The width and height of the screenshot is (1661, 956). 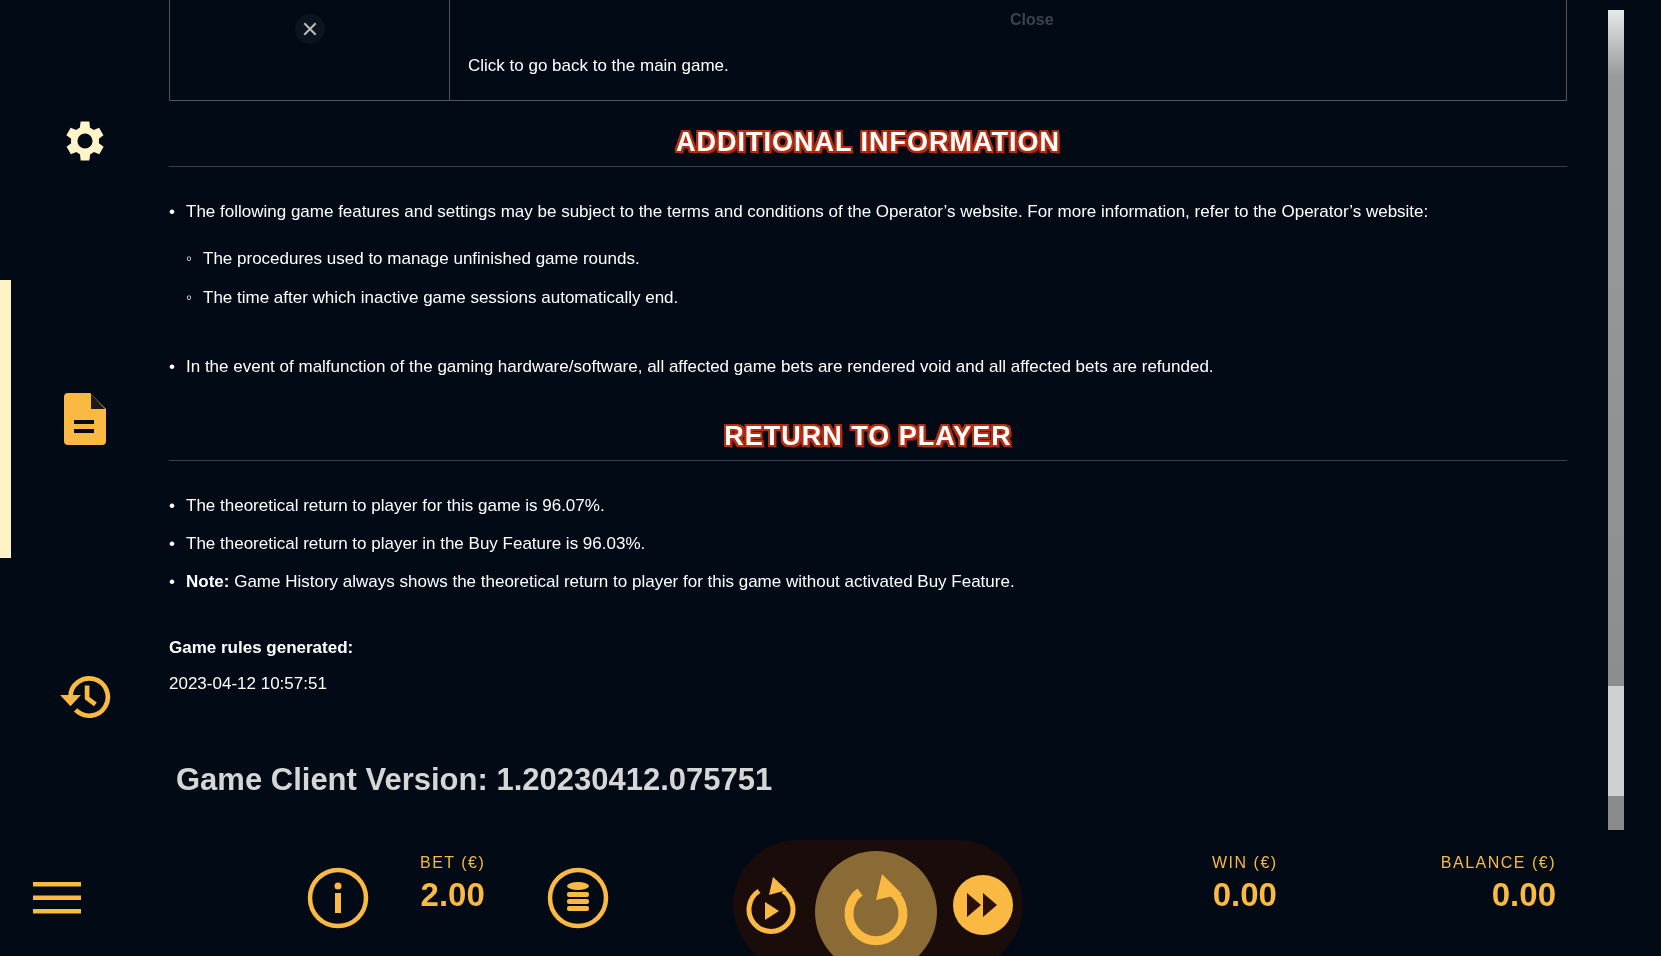 I want to click on close-button, so click(x=309, y=29).